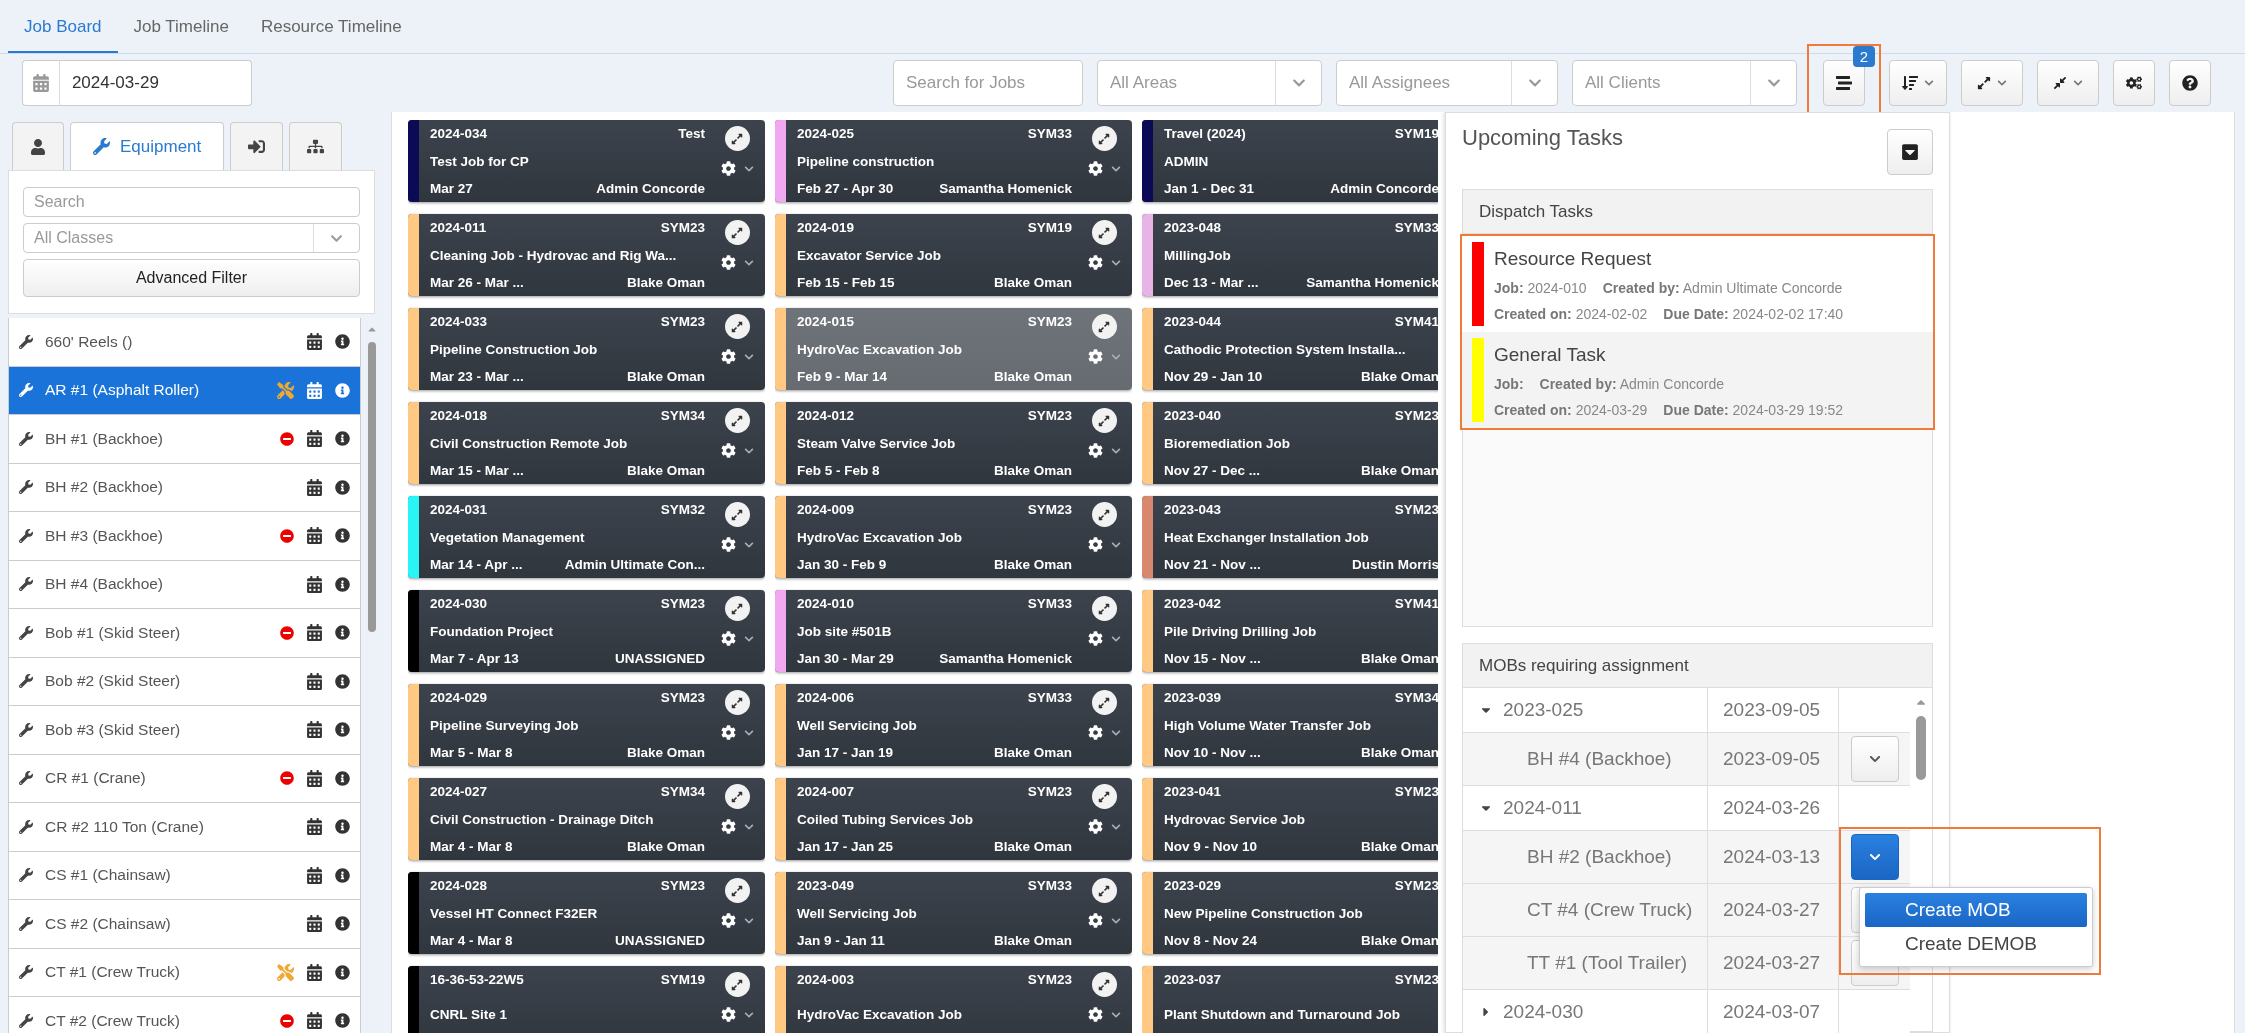 This screenshot has height=1033, width=2245. What do you see at coordinates (2068, 83) in the screenshot?
I see `collapse-button` at bounding box center [2068, 83].